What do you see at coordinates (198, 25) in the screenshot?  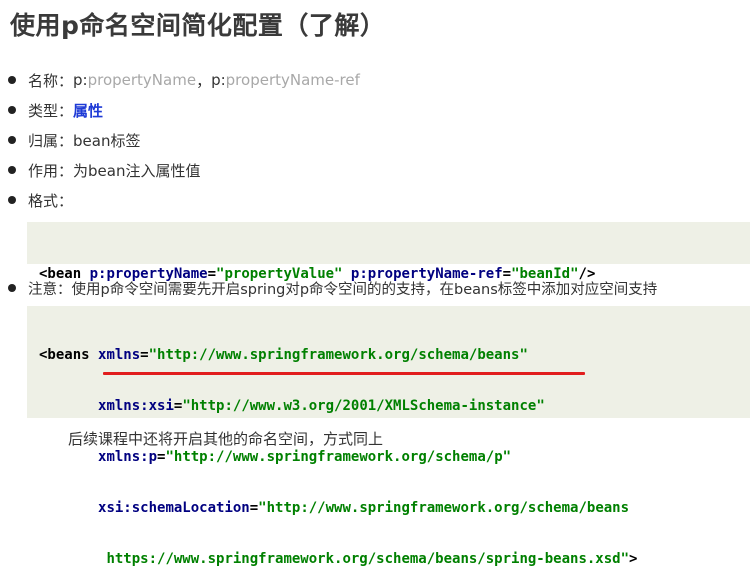 I see `page-title: 使用p命名空间简化配置（了解）` at bounding box center [198, 25].